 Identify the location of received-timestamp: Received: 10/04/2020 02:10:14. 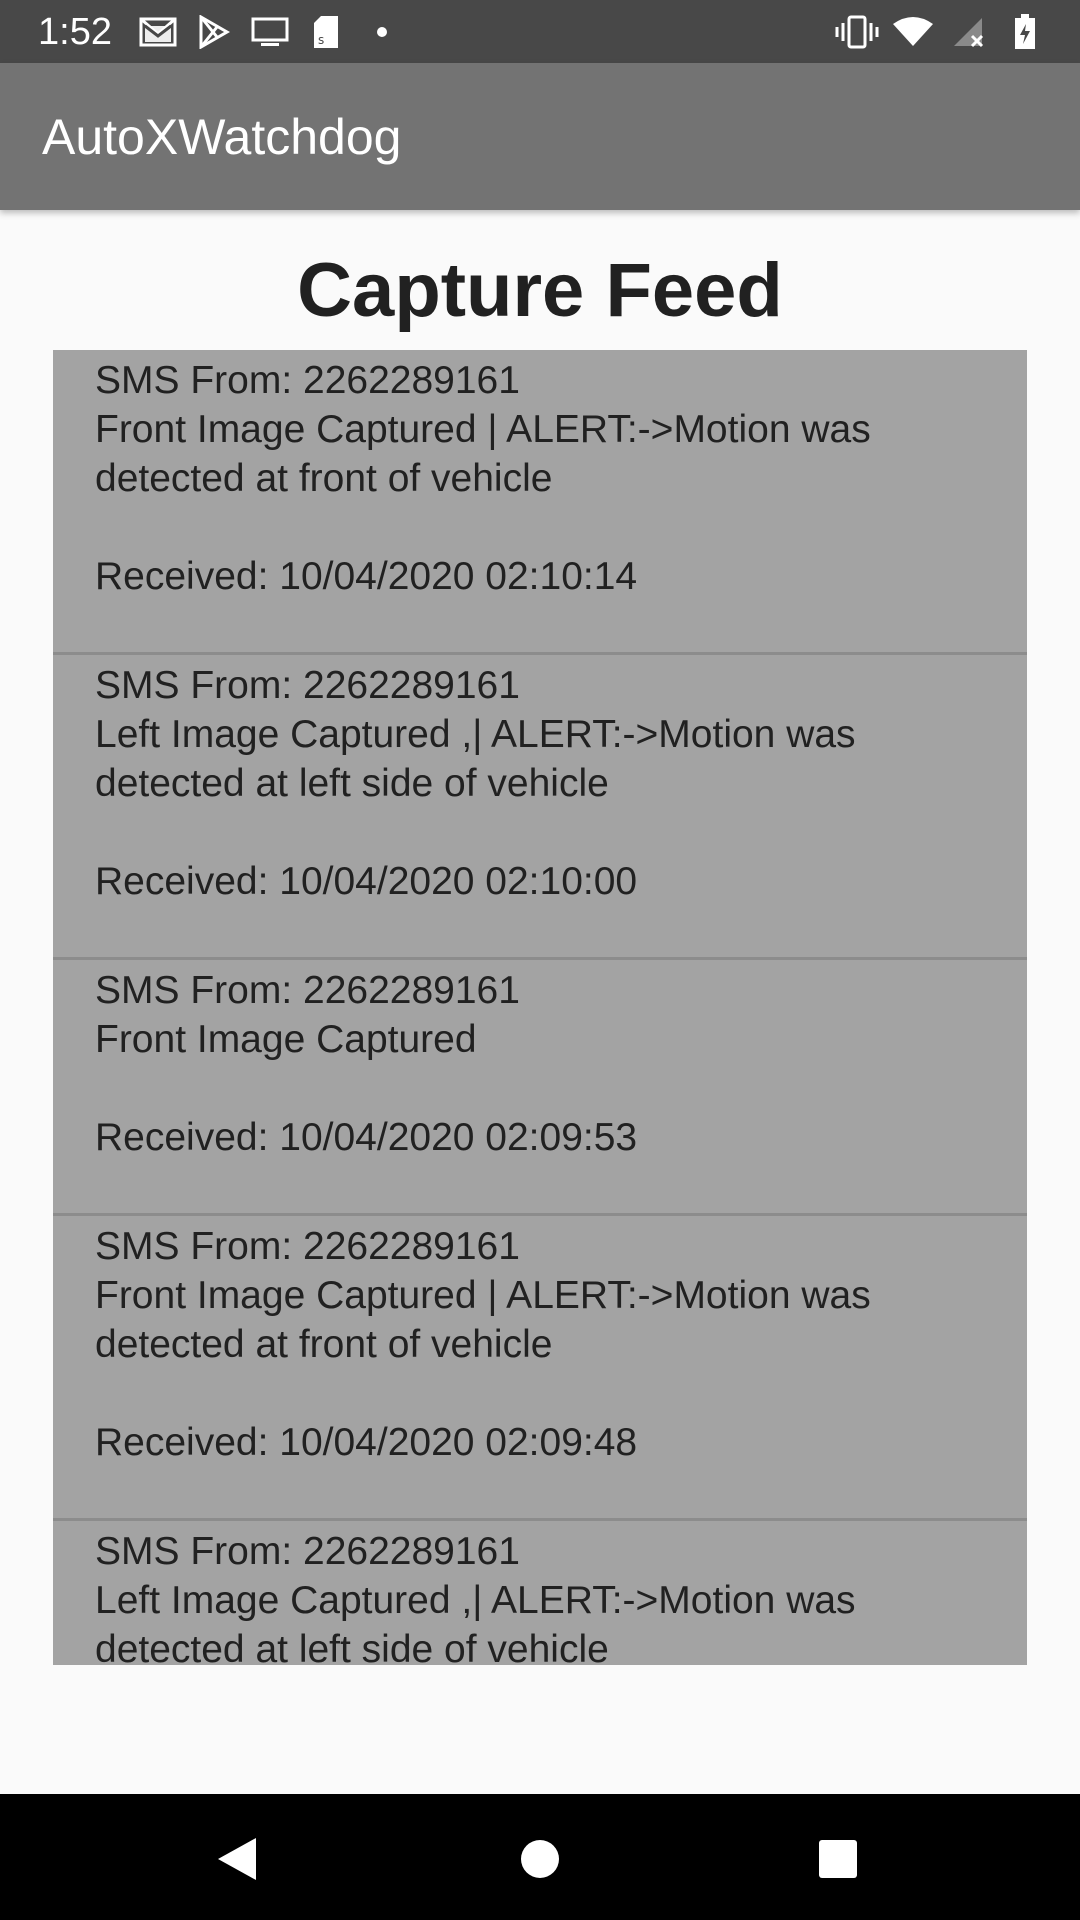
(366, 576).